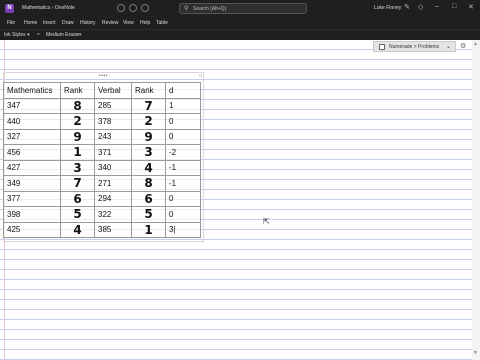 The image size is (480, 360). Describe the element at coordinates (32, 198) in the screenshot. I see `cell-math: 377` at that location.